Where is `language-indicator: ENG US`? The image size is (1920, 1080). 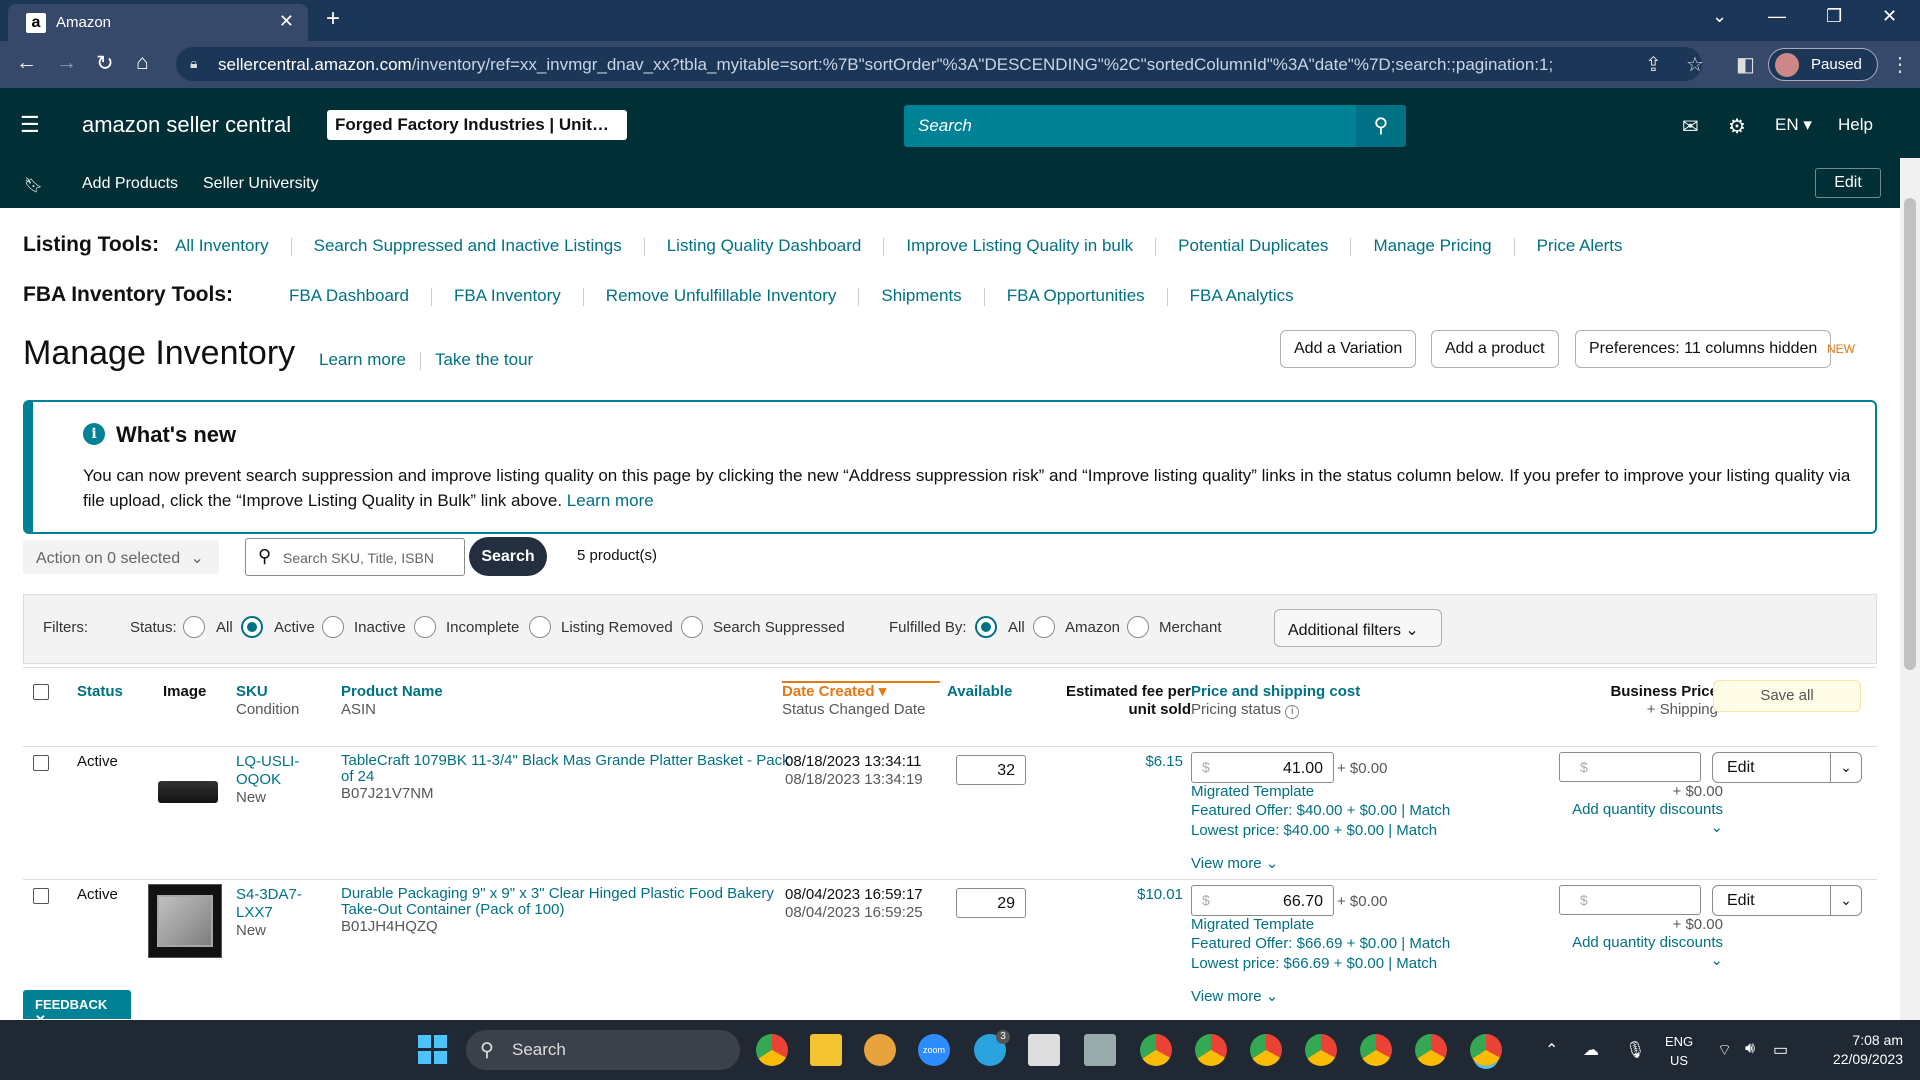
language-indicator: ENG US is located at coordinates (1679, 1051).